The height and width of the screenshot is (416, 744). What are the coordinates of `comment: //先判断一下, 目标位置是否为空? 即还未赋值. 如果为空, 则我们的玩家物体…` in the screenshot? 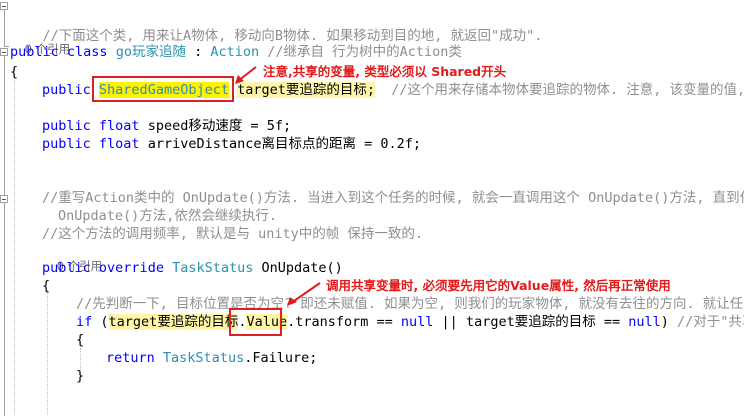 It's located at (410, 304).